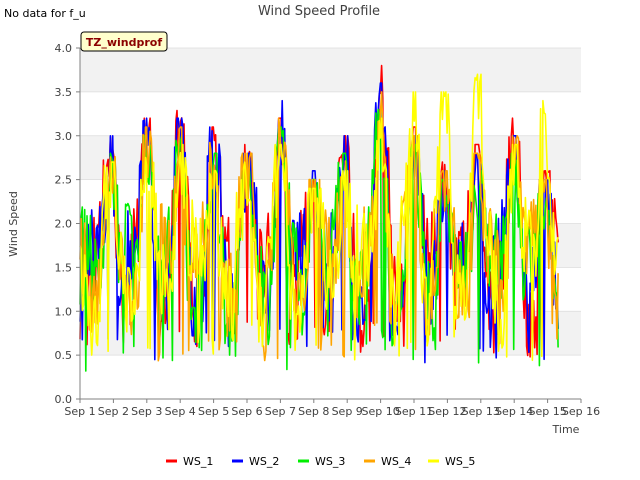  Describe the element at coordinates (64, 136) in the screenshot. I see `y-tick-label: 3.0` at that location.